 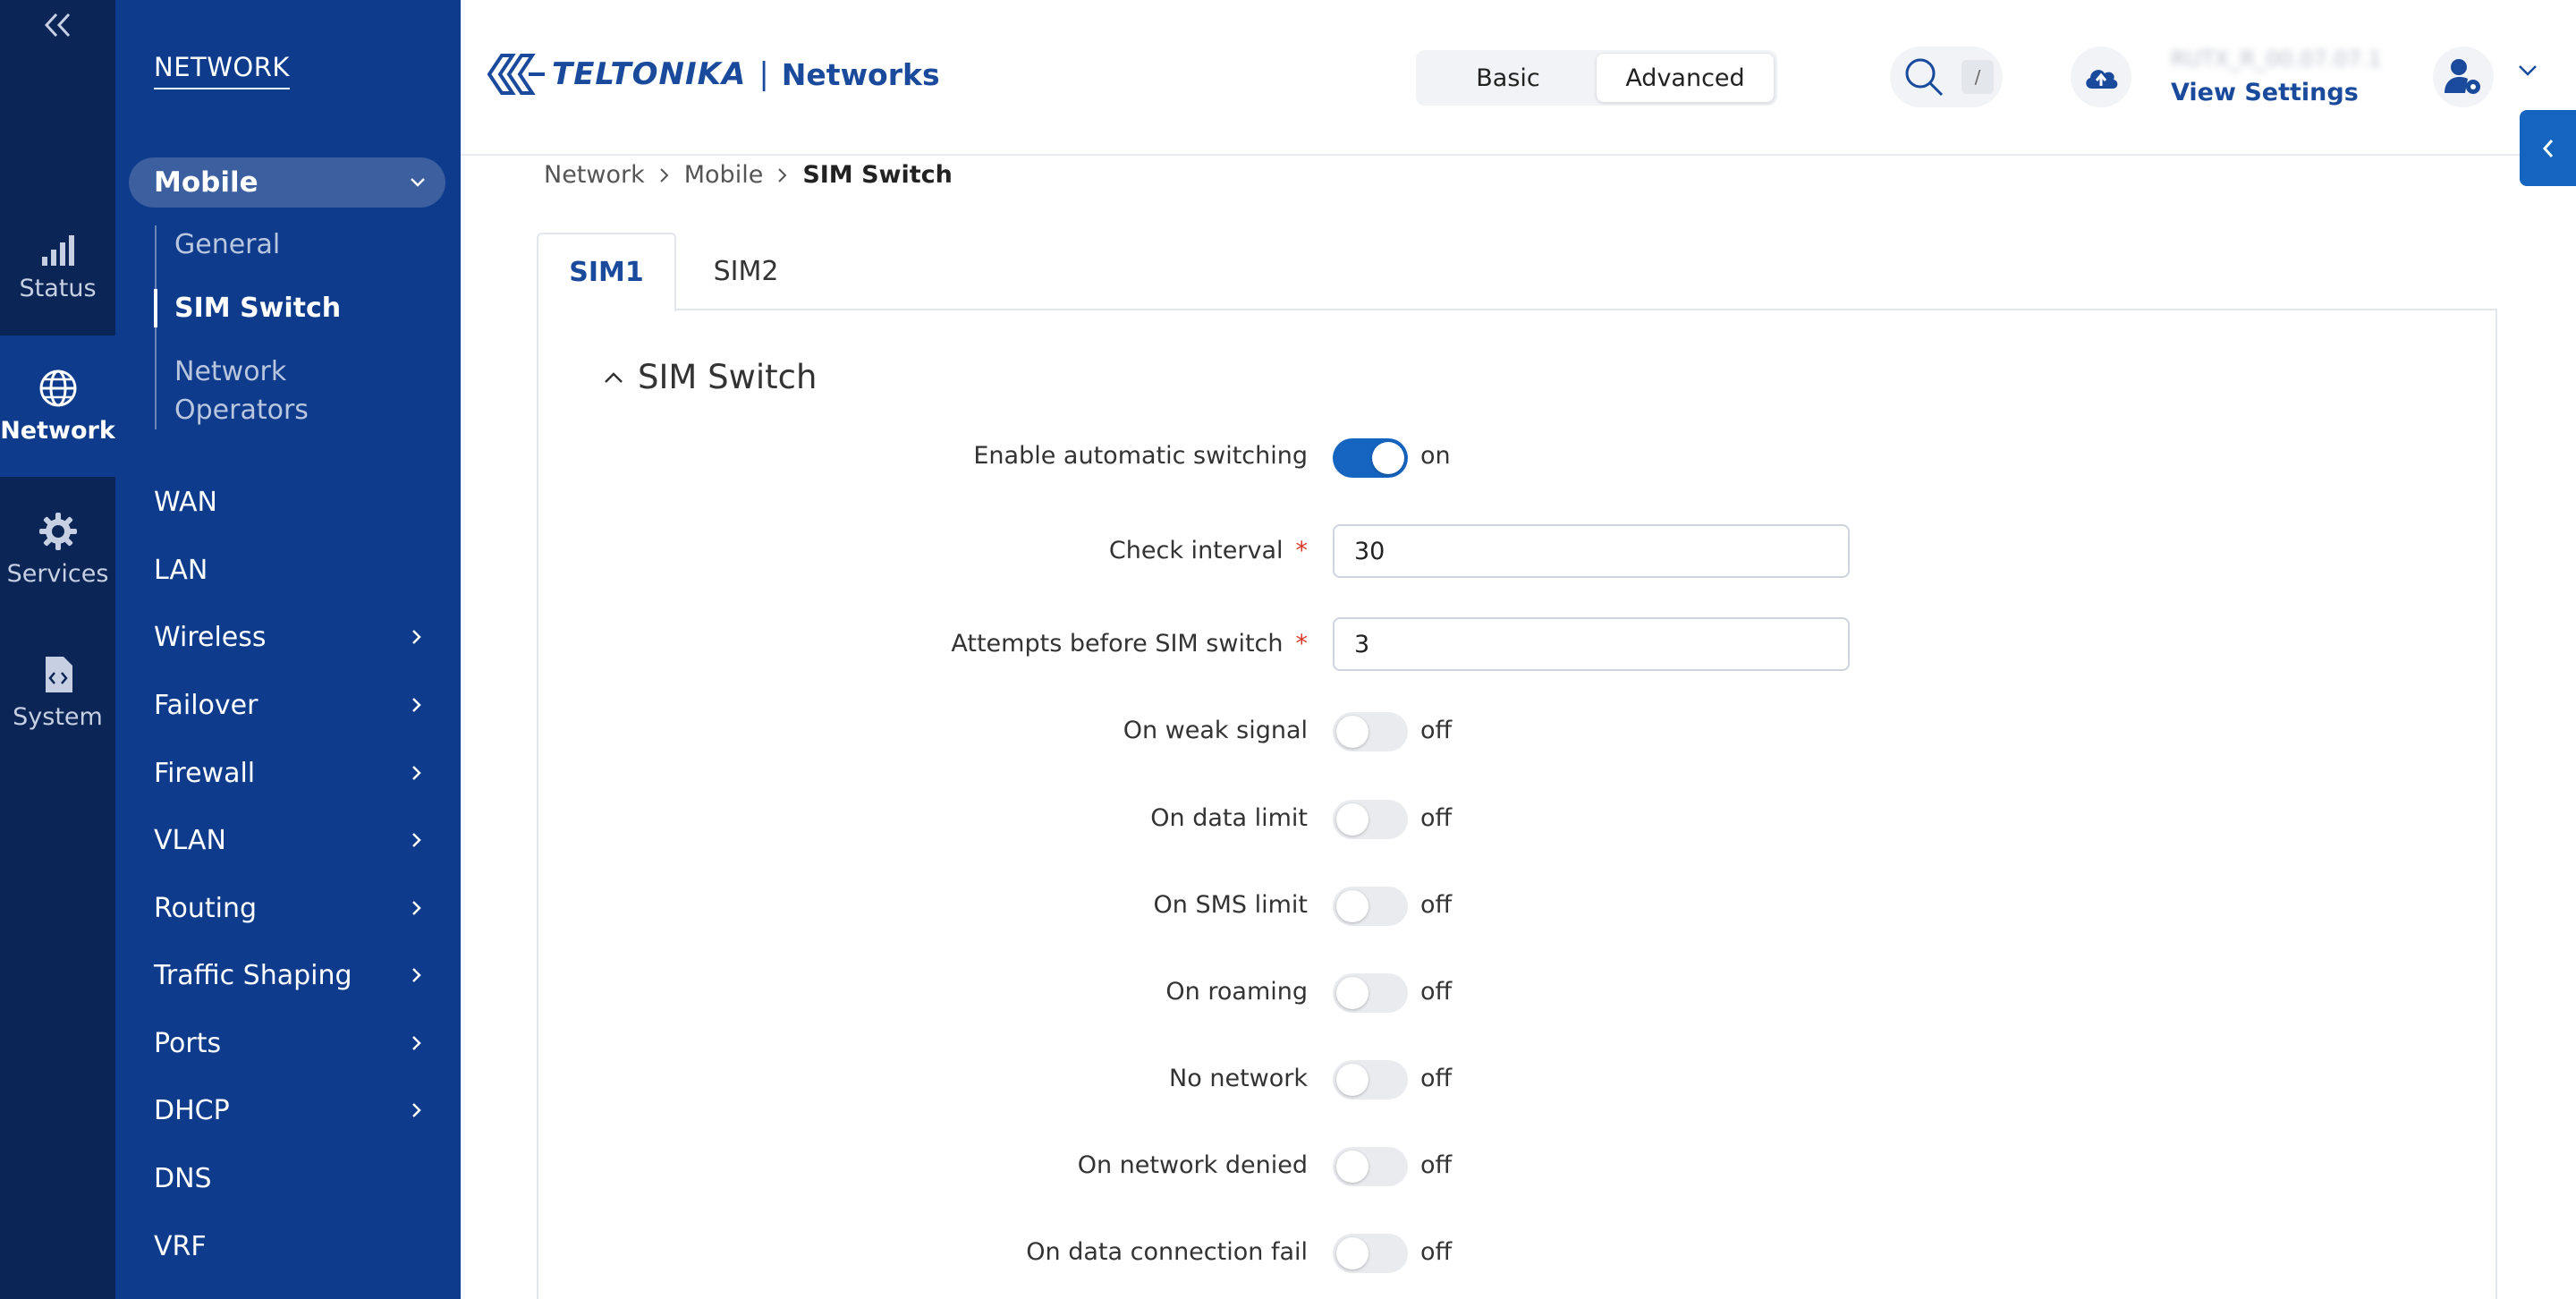 I want to click on sidebar-item-dhcp: DHCP, so click(x=288, y=1110).